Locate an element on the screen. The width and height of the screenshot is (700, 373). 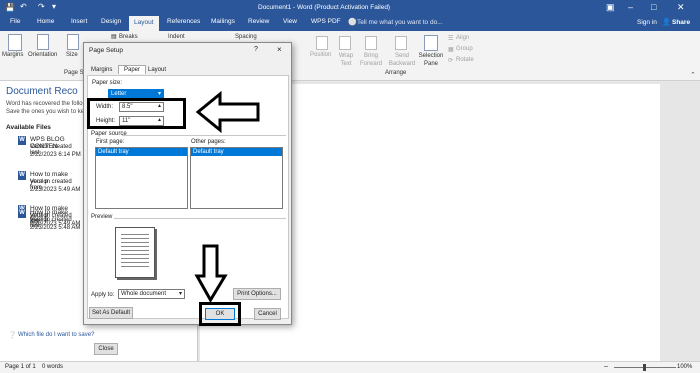
undo-icon: ↶ is located at coordinates (23, 6).